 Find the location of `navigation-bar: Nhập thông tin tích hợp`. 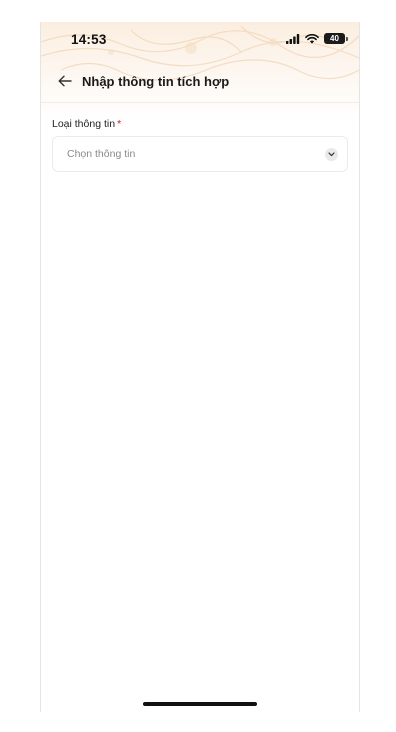

navigation-bar: Nhập thông tin tích hợp is located at coordinates (200, 81).